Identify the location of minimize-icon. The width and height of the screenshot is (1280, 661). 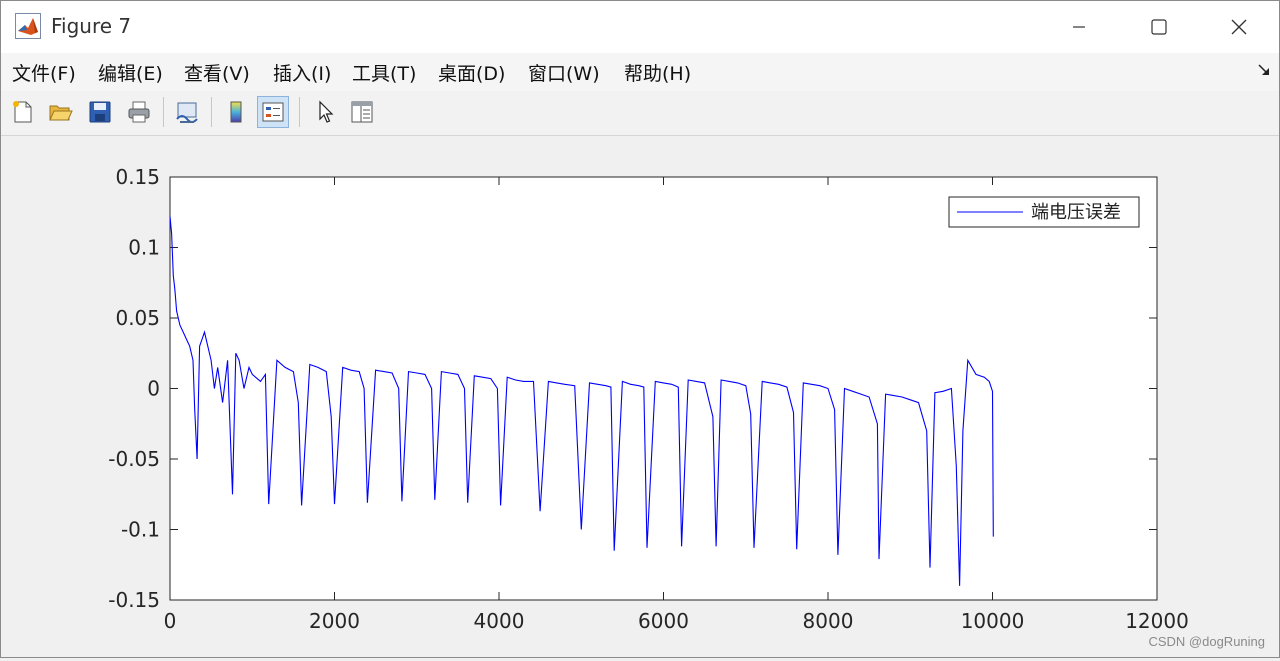
(1079, 27).